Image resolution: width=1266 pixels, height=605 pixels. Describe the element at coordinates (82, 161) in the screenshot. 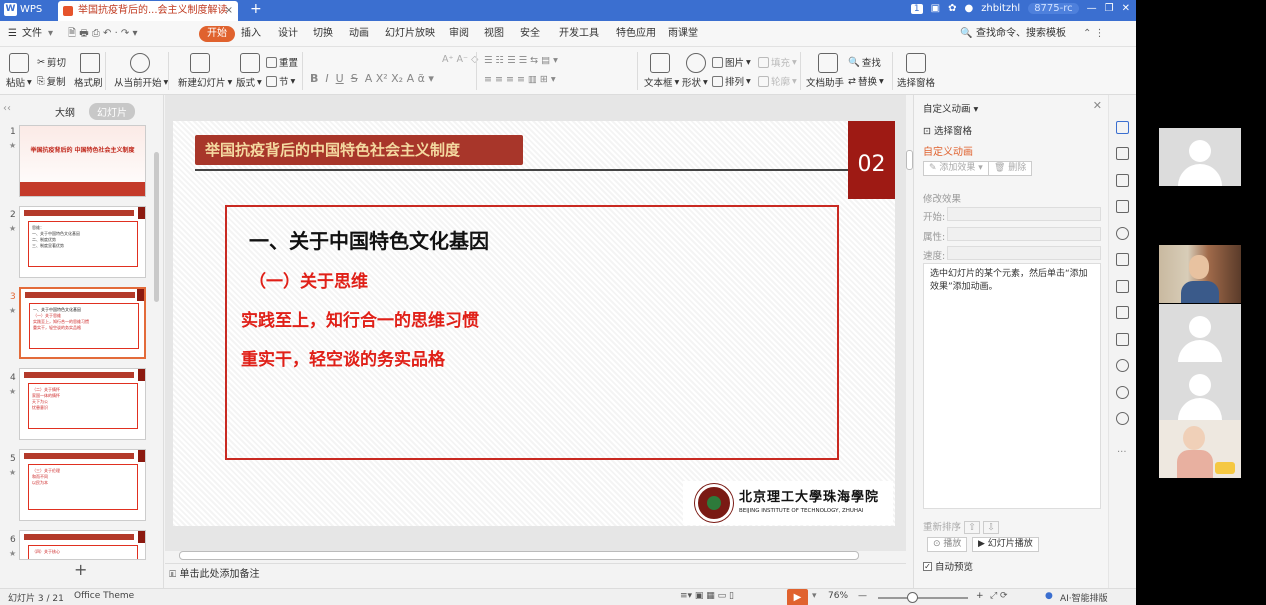

I see `slide-thumbnail-1: 举国抗疫背后的 中国特色社会主义制度` at that location.